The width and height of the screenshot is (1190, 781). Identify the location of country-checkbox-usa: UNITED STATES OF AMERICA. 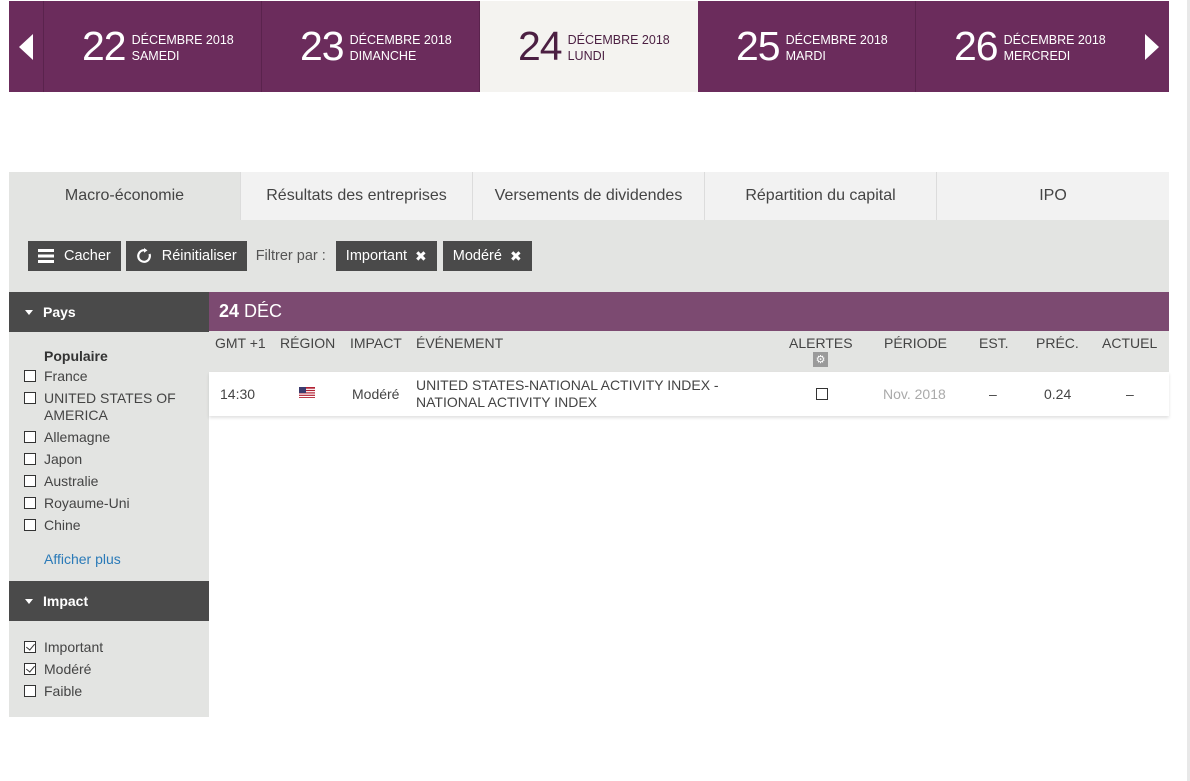
(116, 407).